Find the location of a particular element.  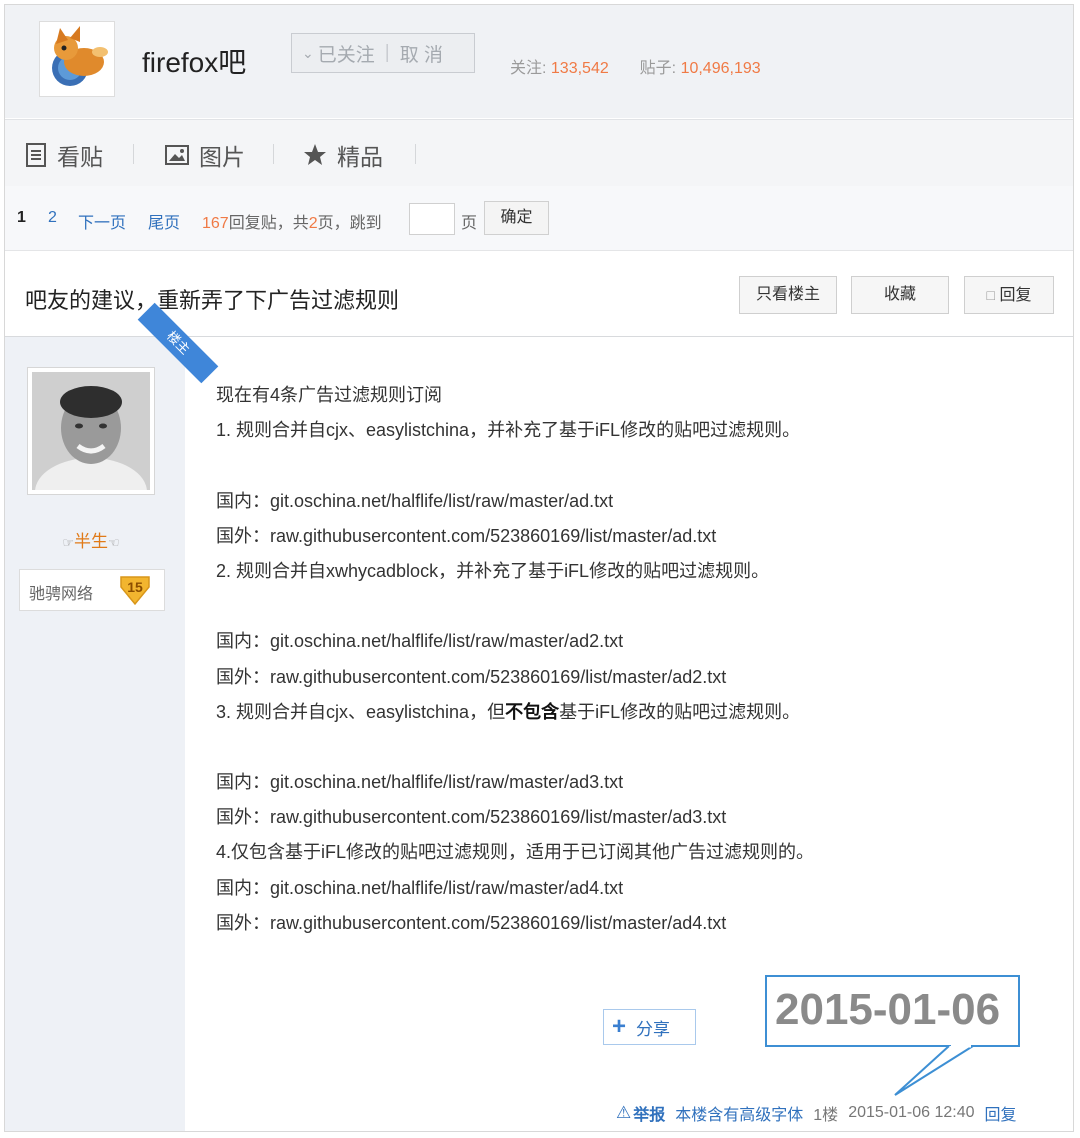

tab-posts: 看贴 is located at coordinates (64, 155).